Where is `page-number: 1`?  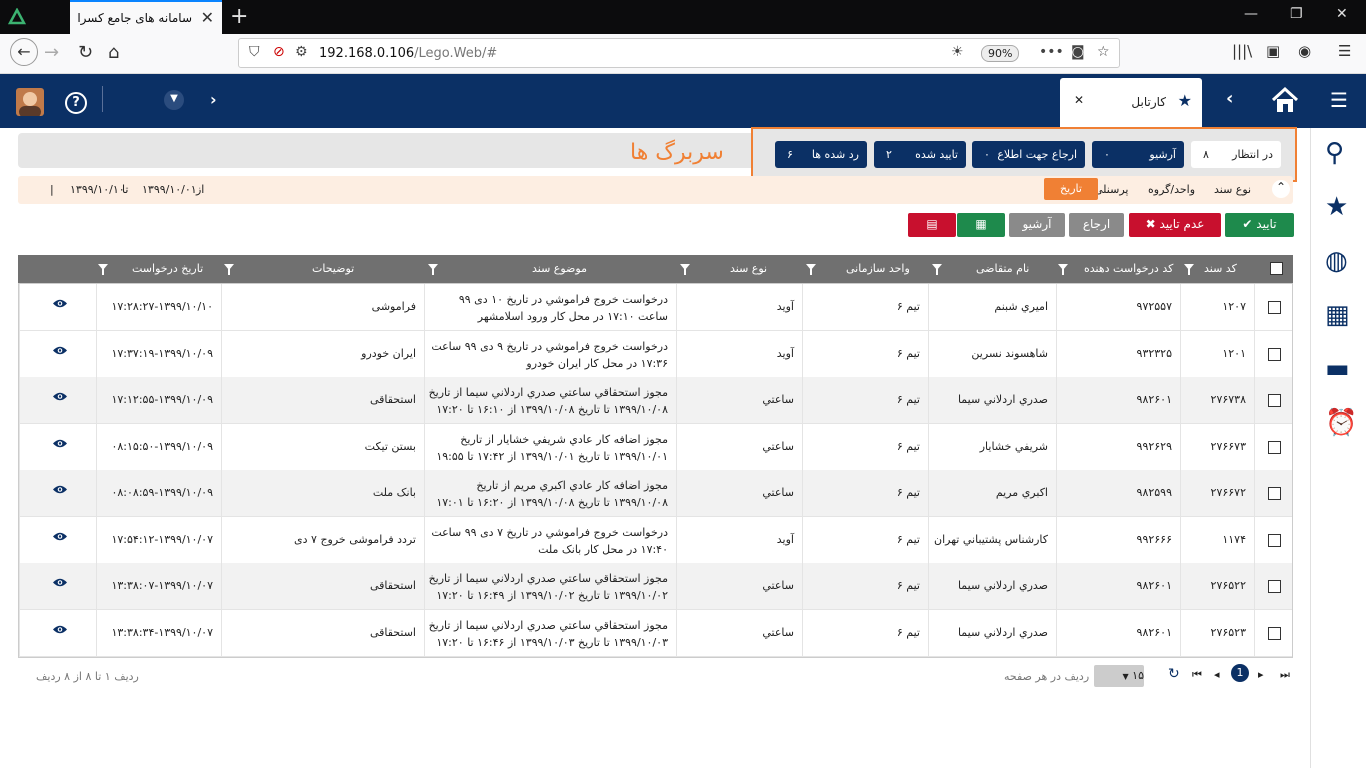 page-number: 1 is located at coordinates (1240, 673).